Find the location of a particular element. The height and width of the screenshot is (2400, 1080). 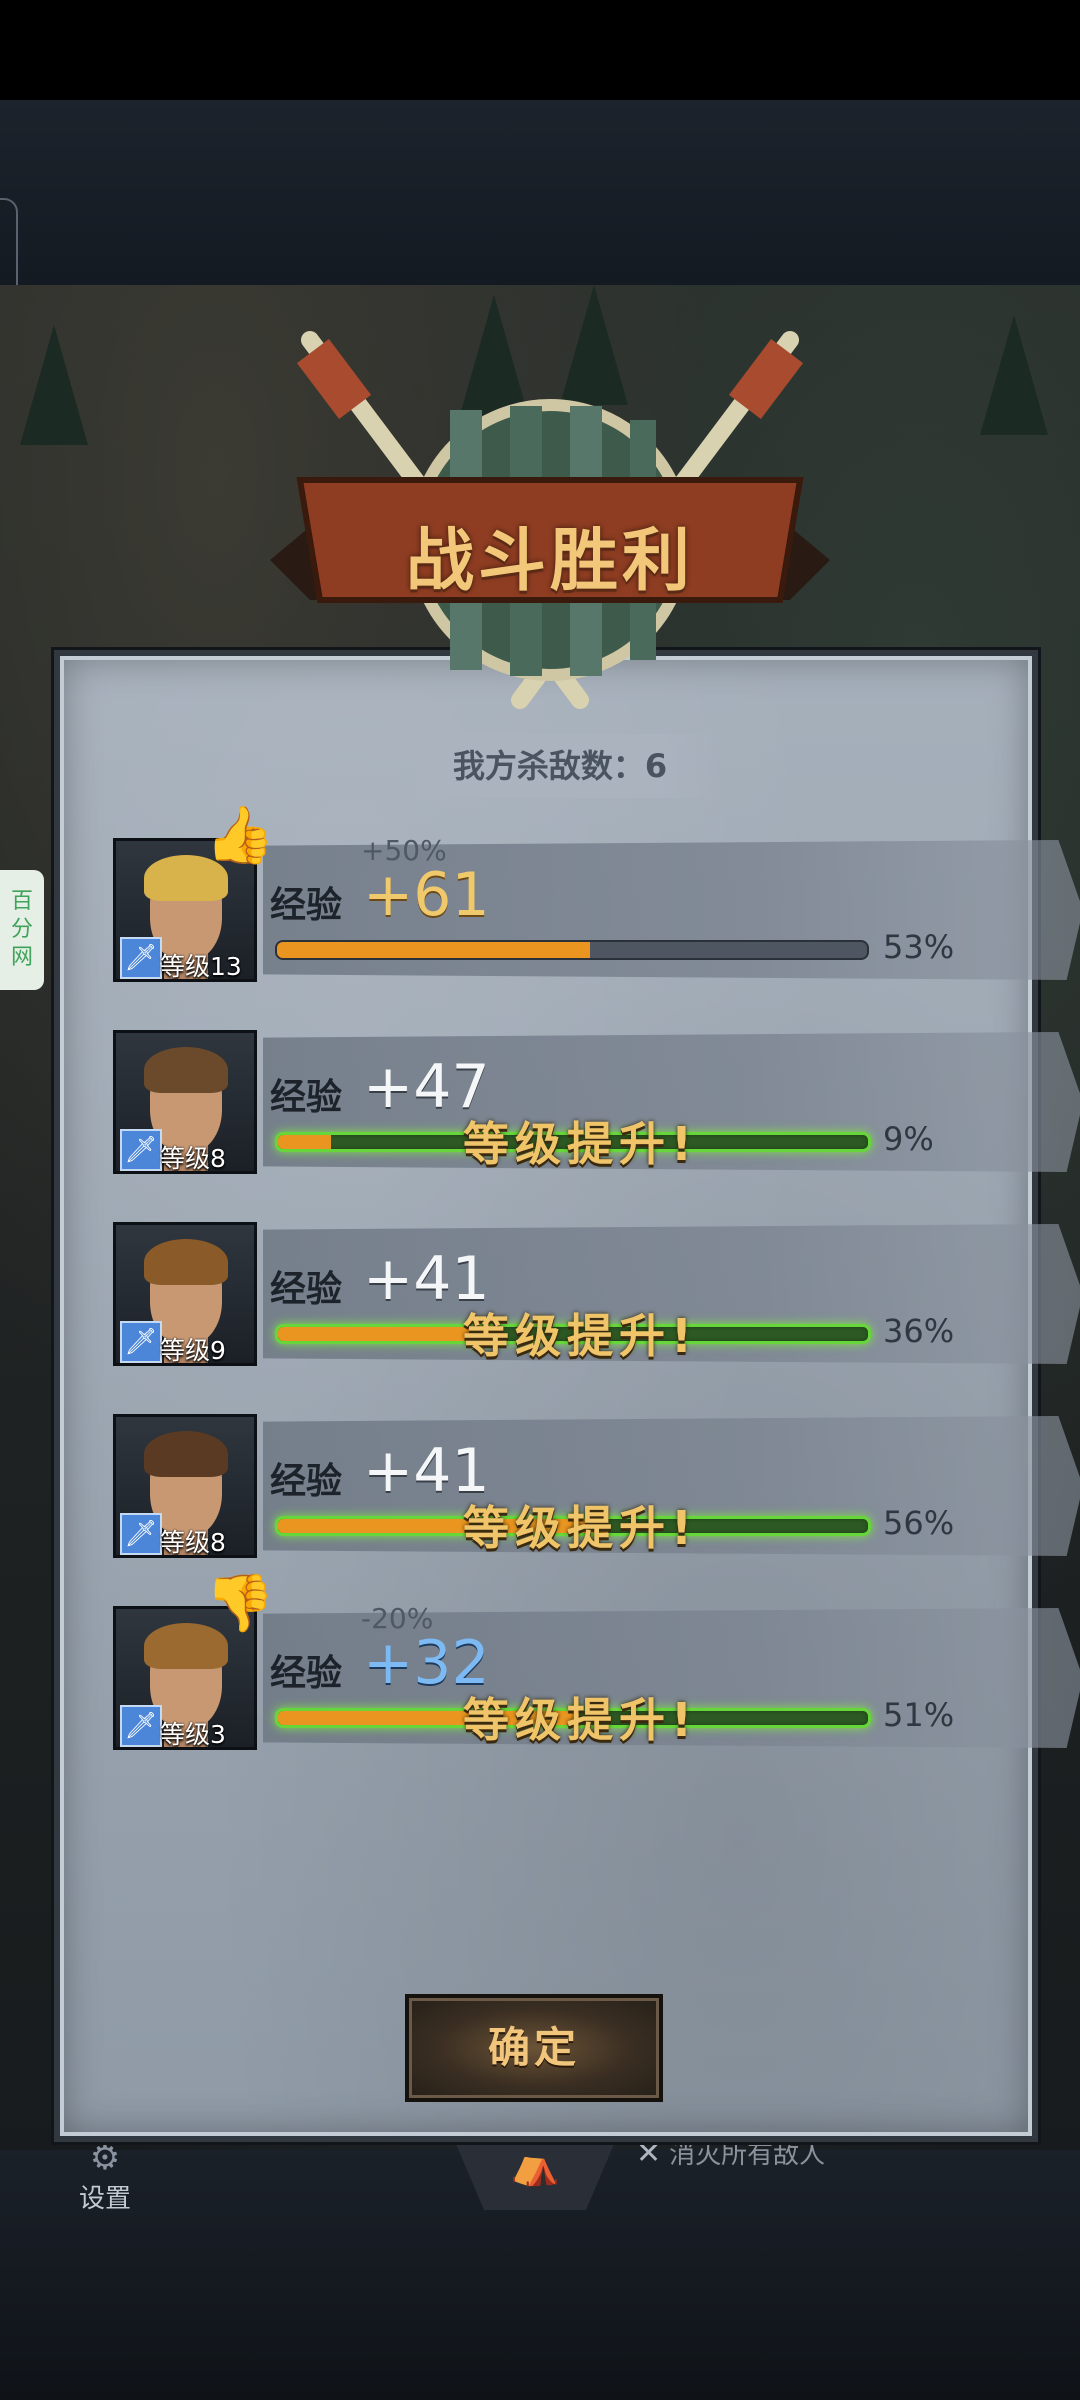

exp-progress-percent: 56% is located at coordinates (919, 1523).